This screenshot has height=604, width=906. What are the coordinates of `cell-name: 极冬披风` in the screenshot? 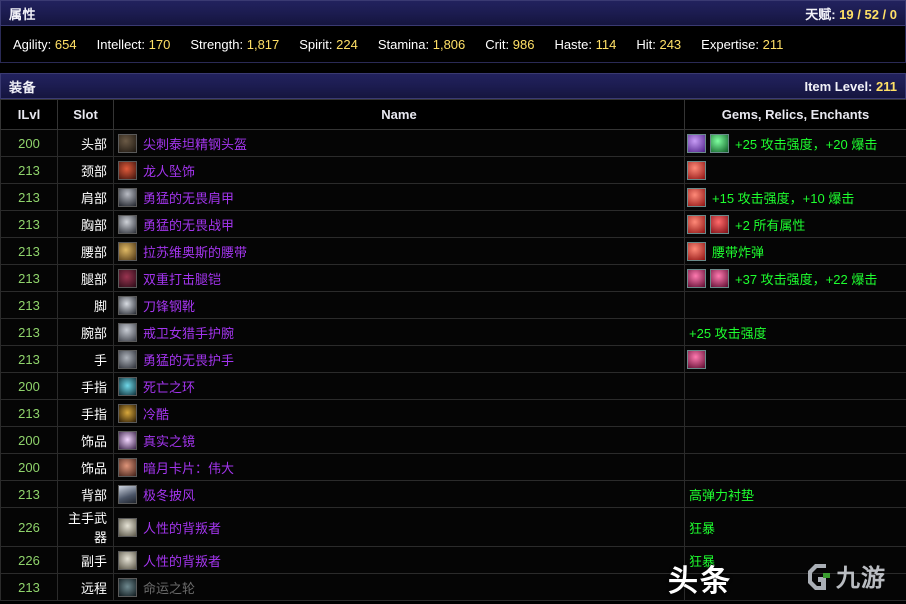 It's located at (399, 494).